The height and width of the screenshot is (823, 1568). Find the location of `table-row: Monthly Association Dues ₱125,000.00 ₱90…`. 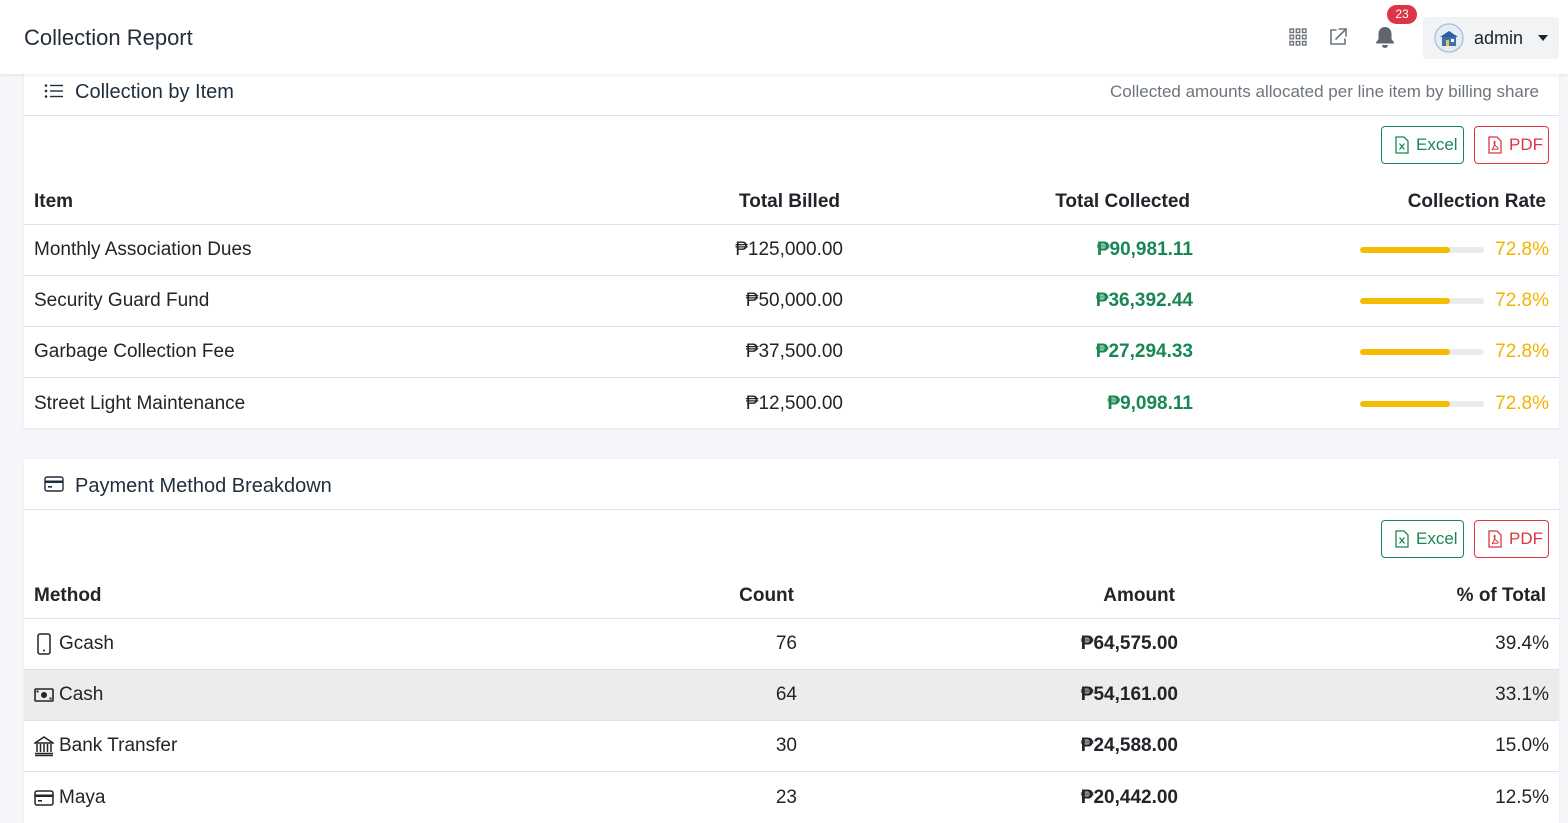

table-row: Monthly Association Dues ₱125,000.00 ₱90… is located at coordinates (791, 250).